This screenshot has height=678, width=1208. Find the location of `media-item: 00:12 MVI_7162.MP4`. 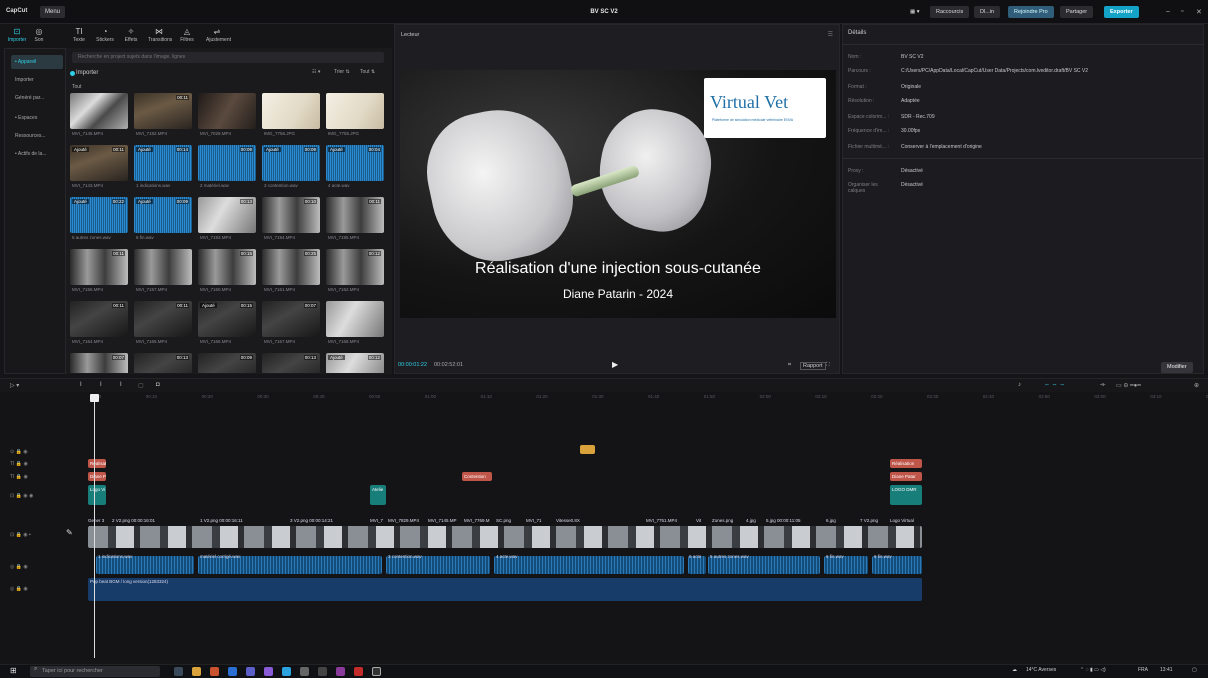

media-item: 00:12 MVI_7162.MP4 is located at coordinates (355, 271).